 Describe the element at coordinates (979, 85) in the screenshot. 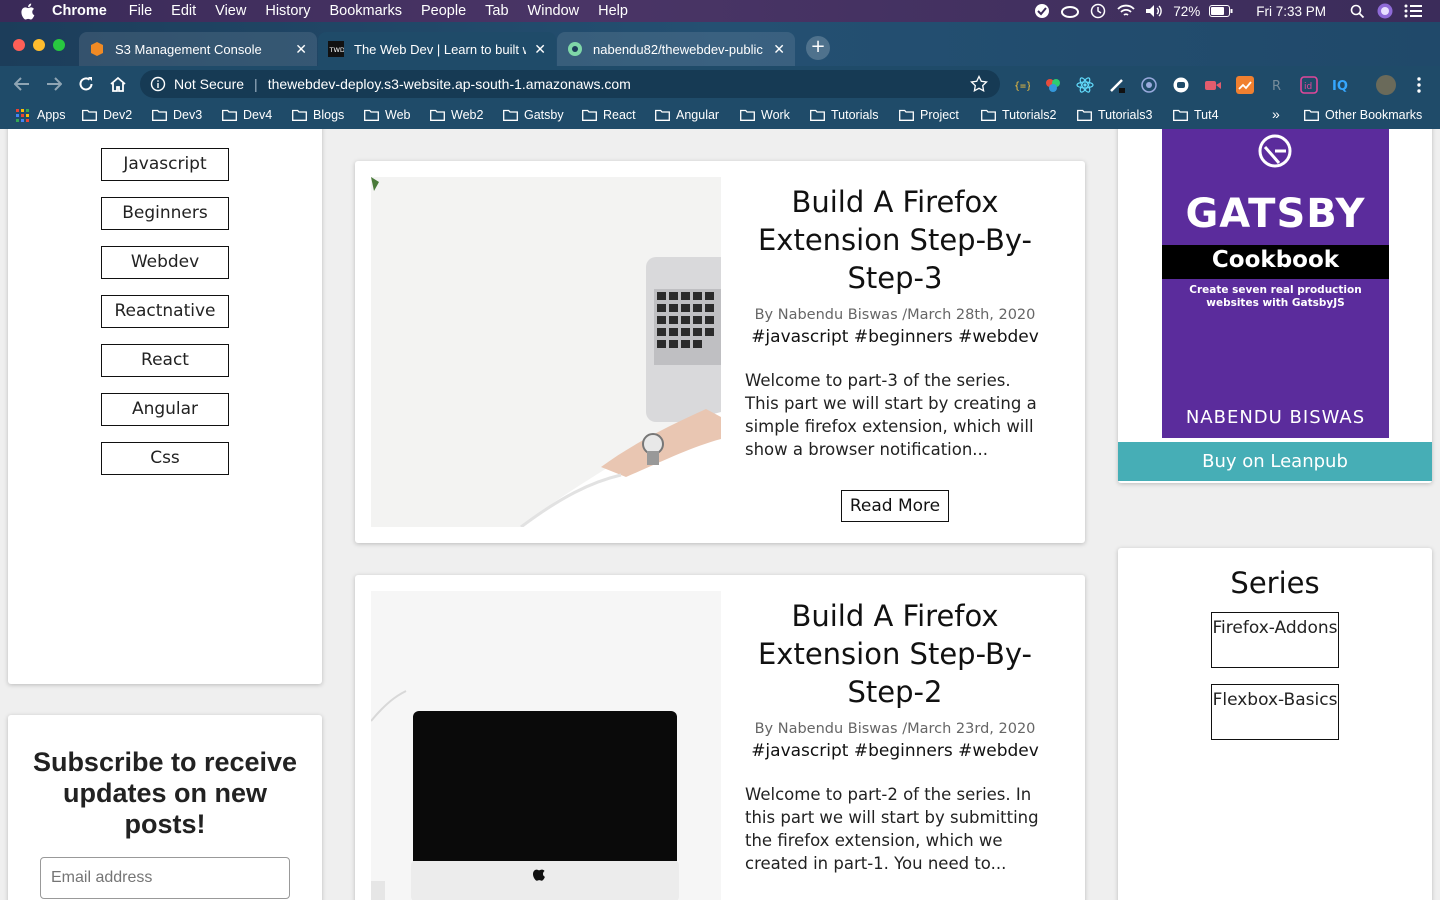

I see `bookmark-star-icon` at that location.